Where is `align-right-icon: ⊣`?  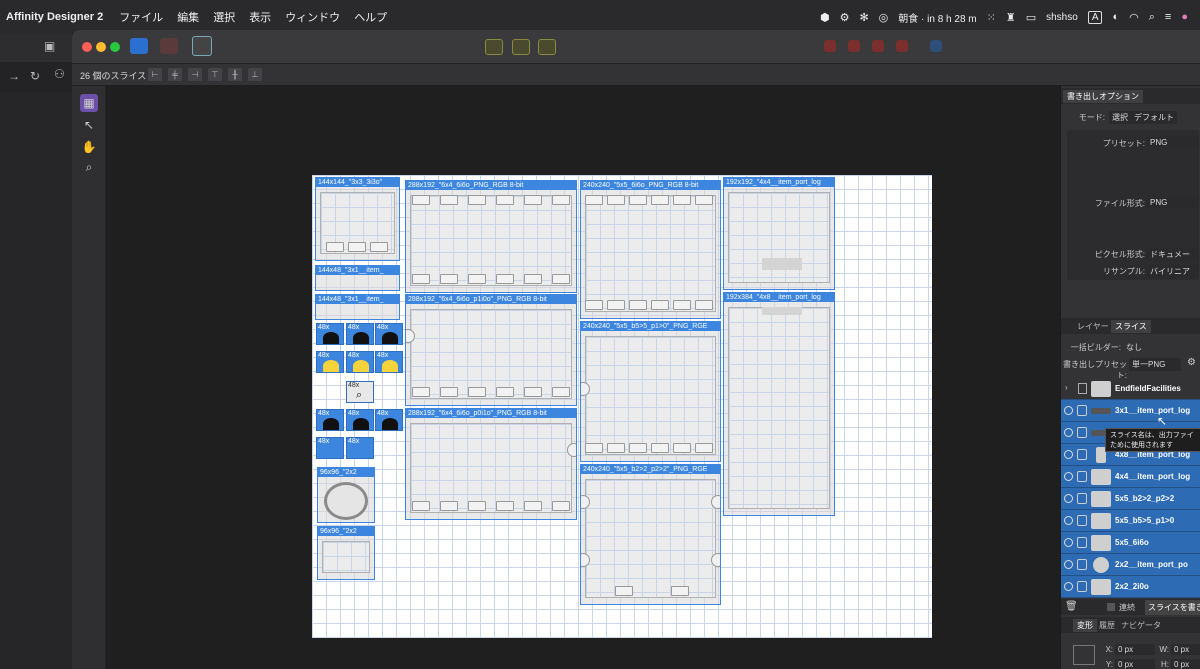 align-right-icon: ⊣ is located at coordinates (195, 74).